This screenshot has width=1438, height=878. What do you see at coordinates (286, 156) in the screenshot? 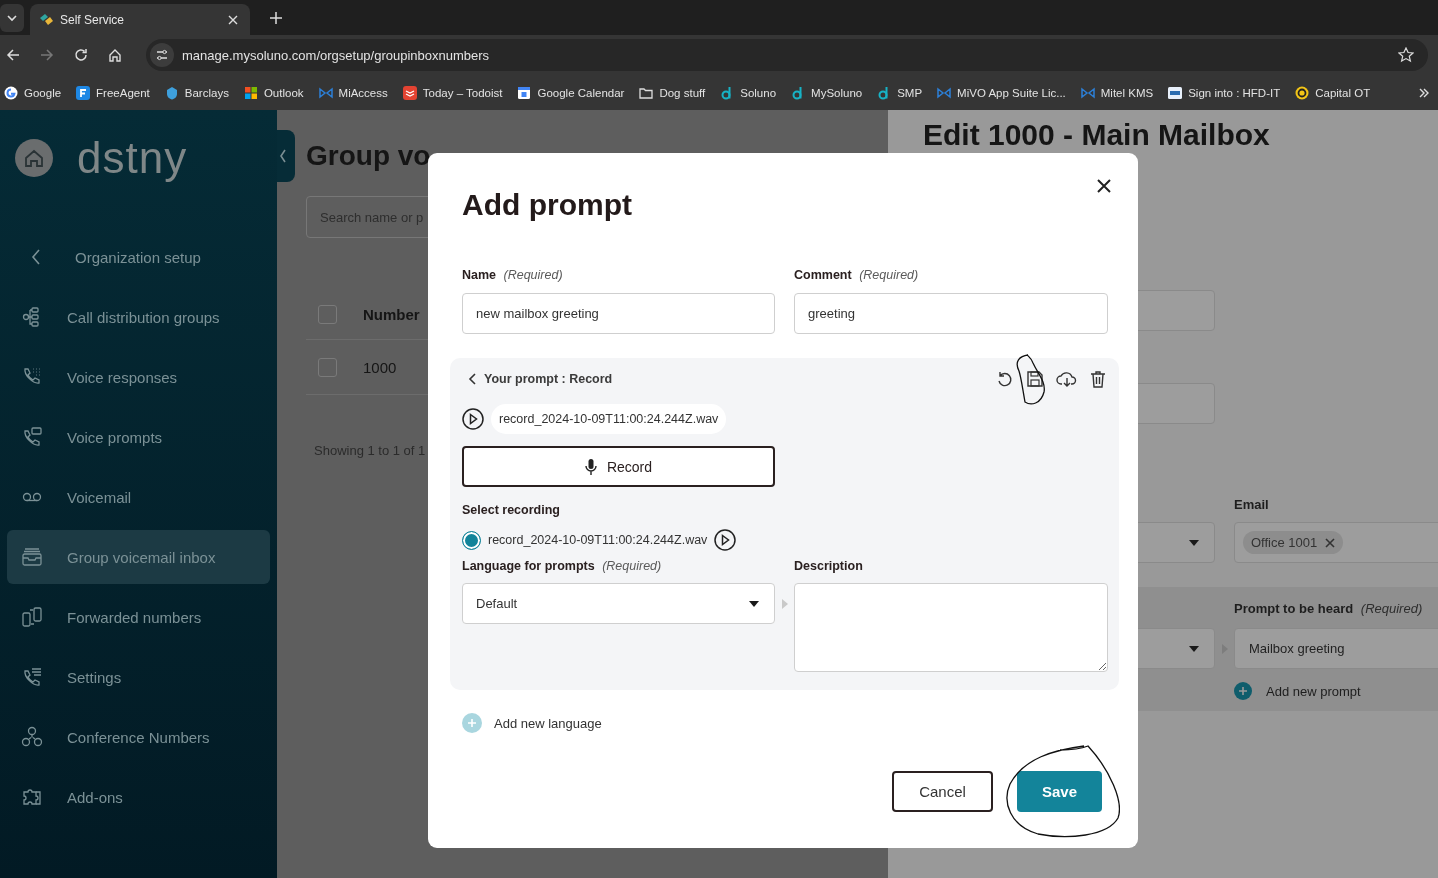
I see `collapse-tab` at bounding box center [286, 156].